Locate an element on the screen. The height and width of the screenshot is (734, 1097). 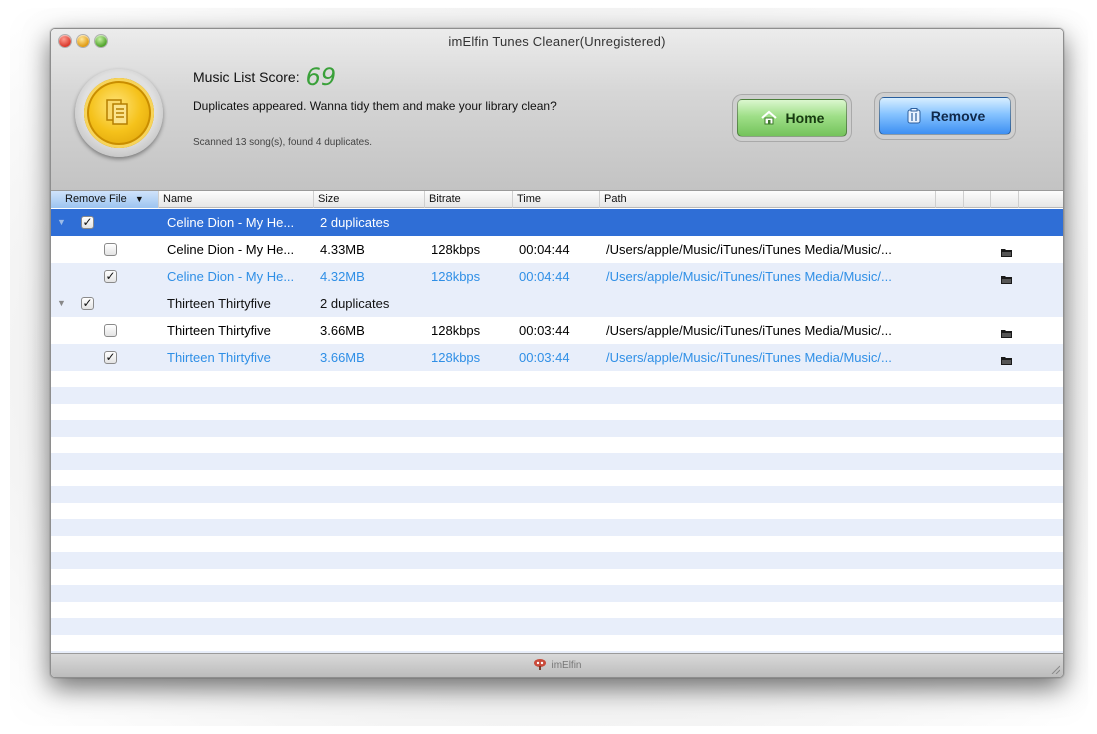
score-line: Music List Score: 69 is located at coordinates (264, 77).